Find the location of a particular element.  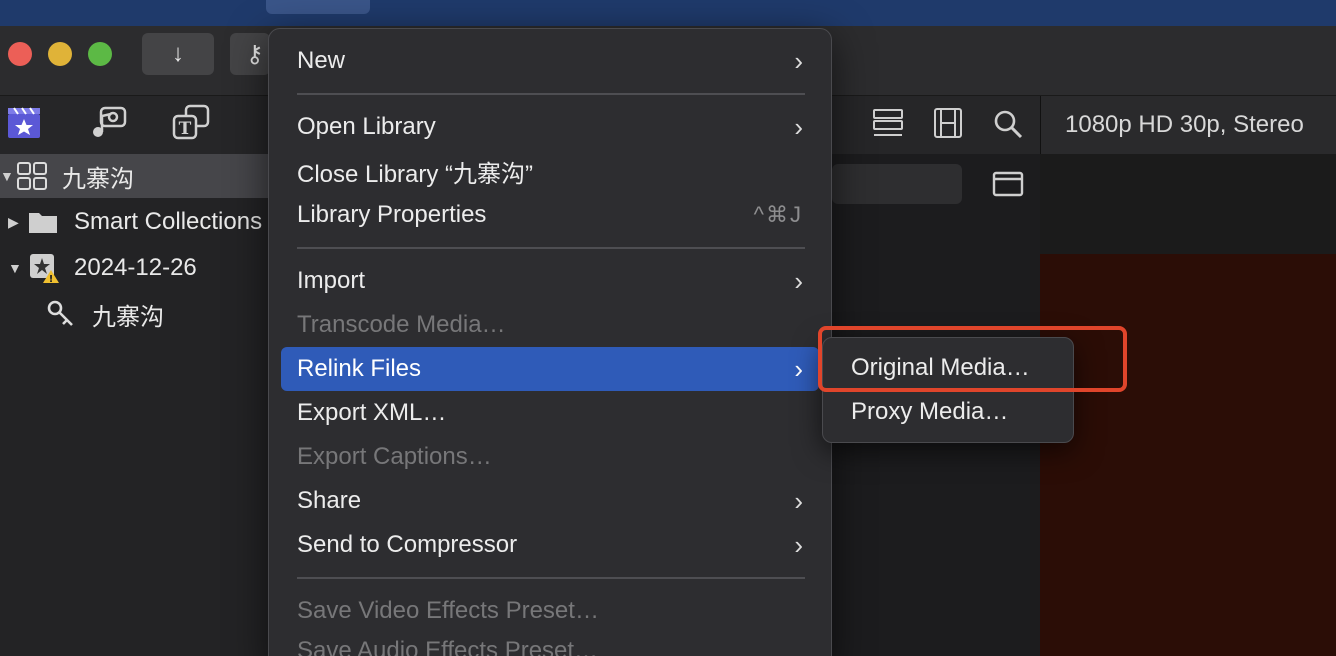

menu-item-close-library: Close Library “九寨沟” is located at coordinates (550, 171).